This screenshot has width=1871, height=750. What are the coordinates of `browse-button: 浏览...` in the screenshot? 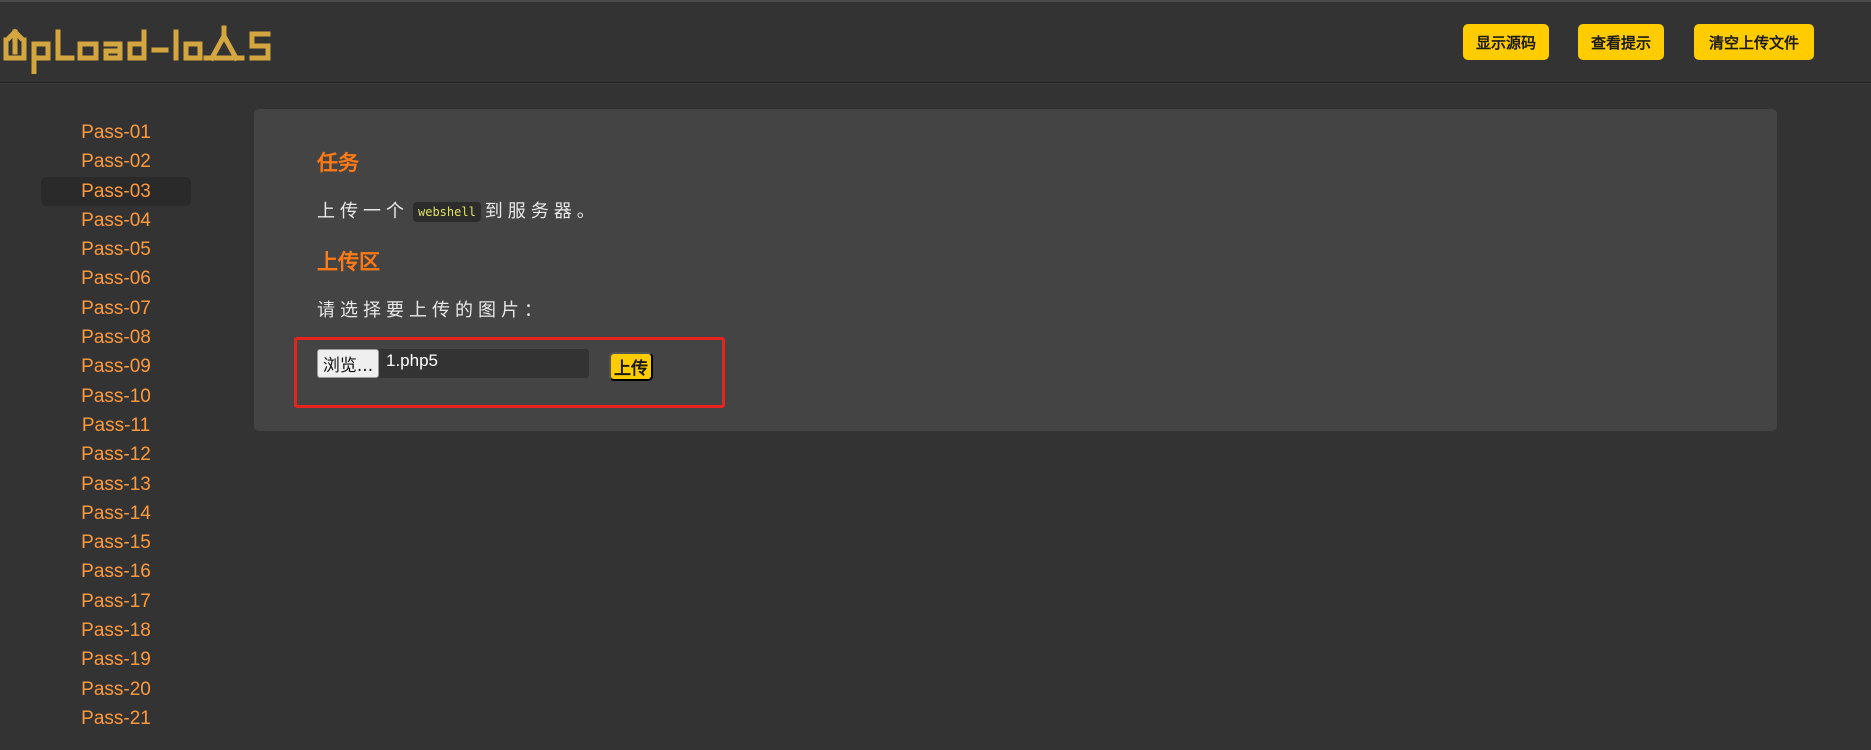 It's located at (348, 363).